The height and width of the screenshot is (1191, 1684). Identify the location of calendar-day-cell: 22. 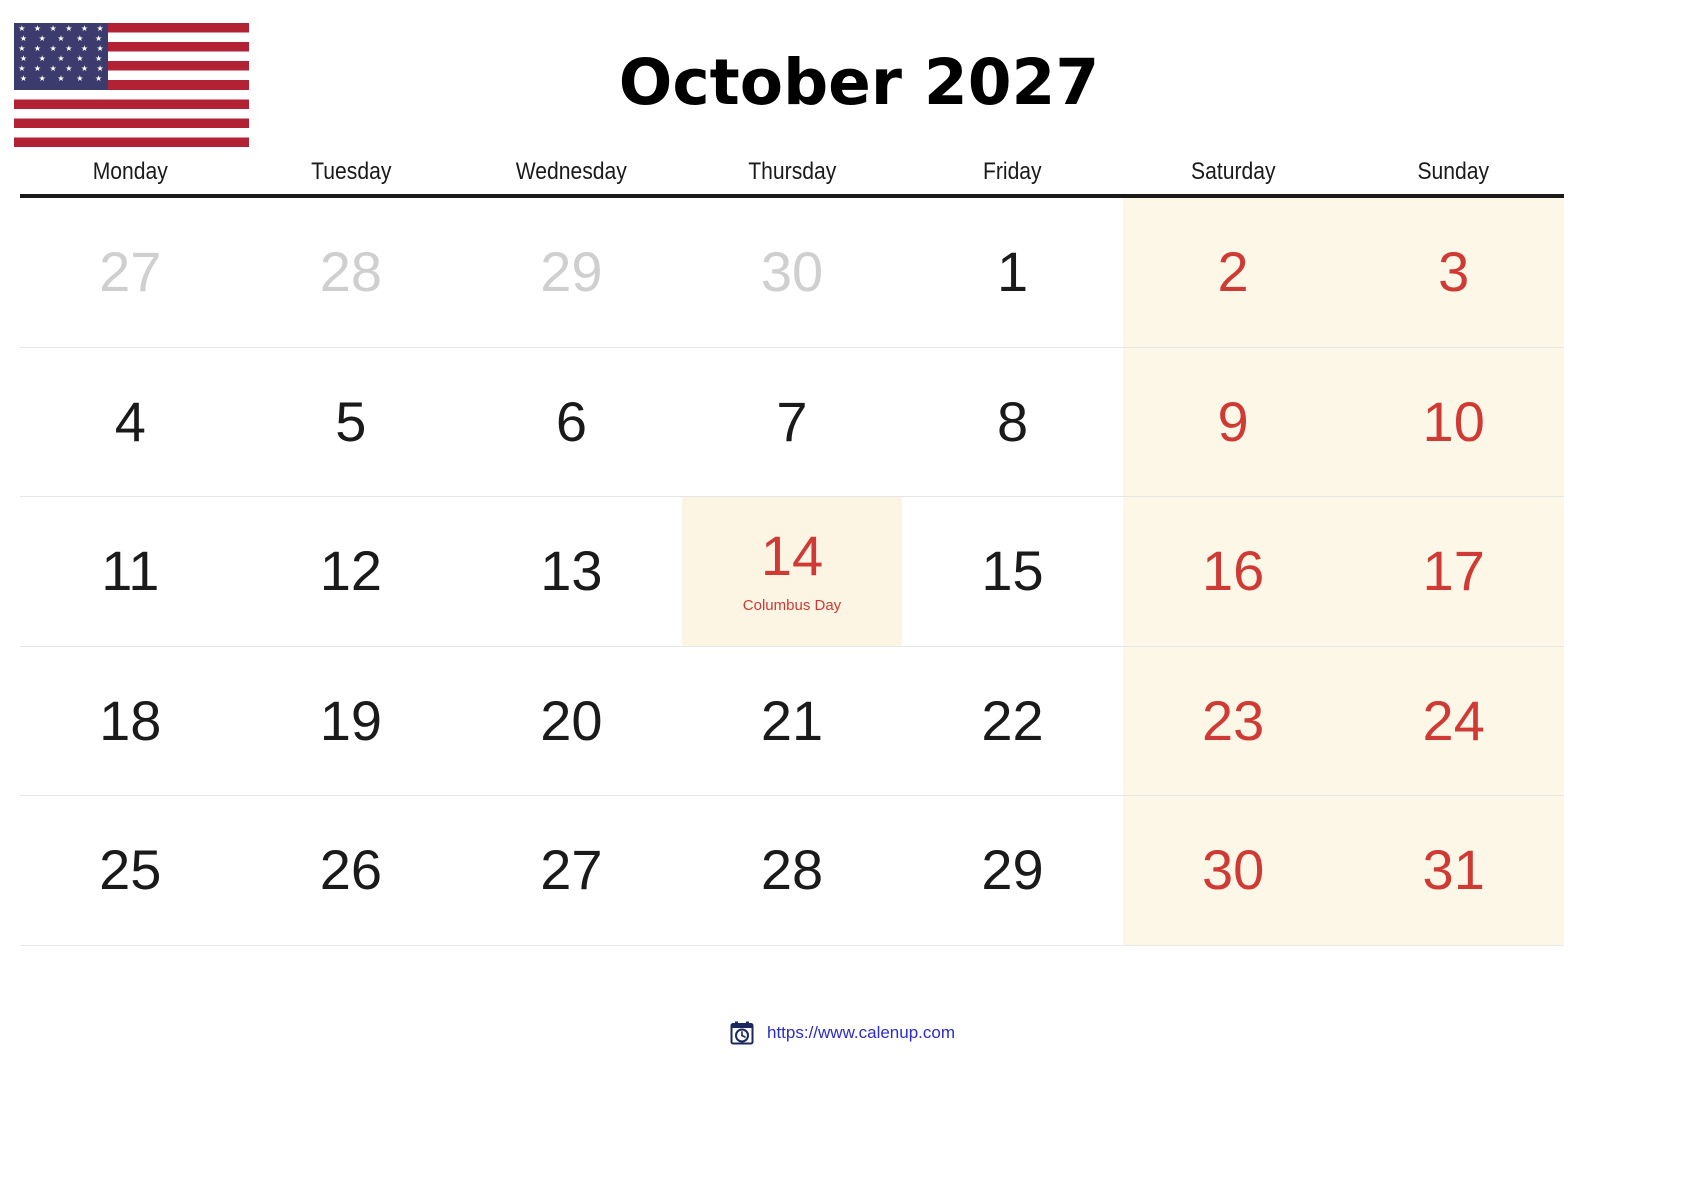
(1012, 721).